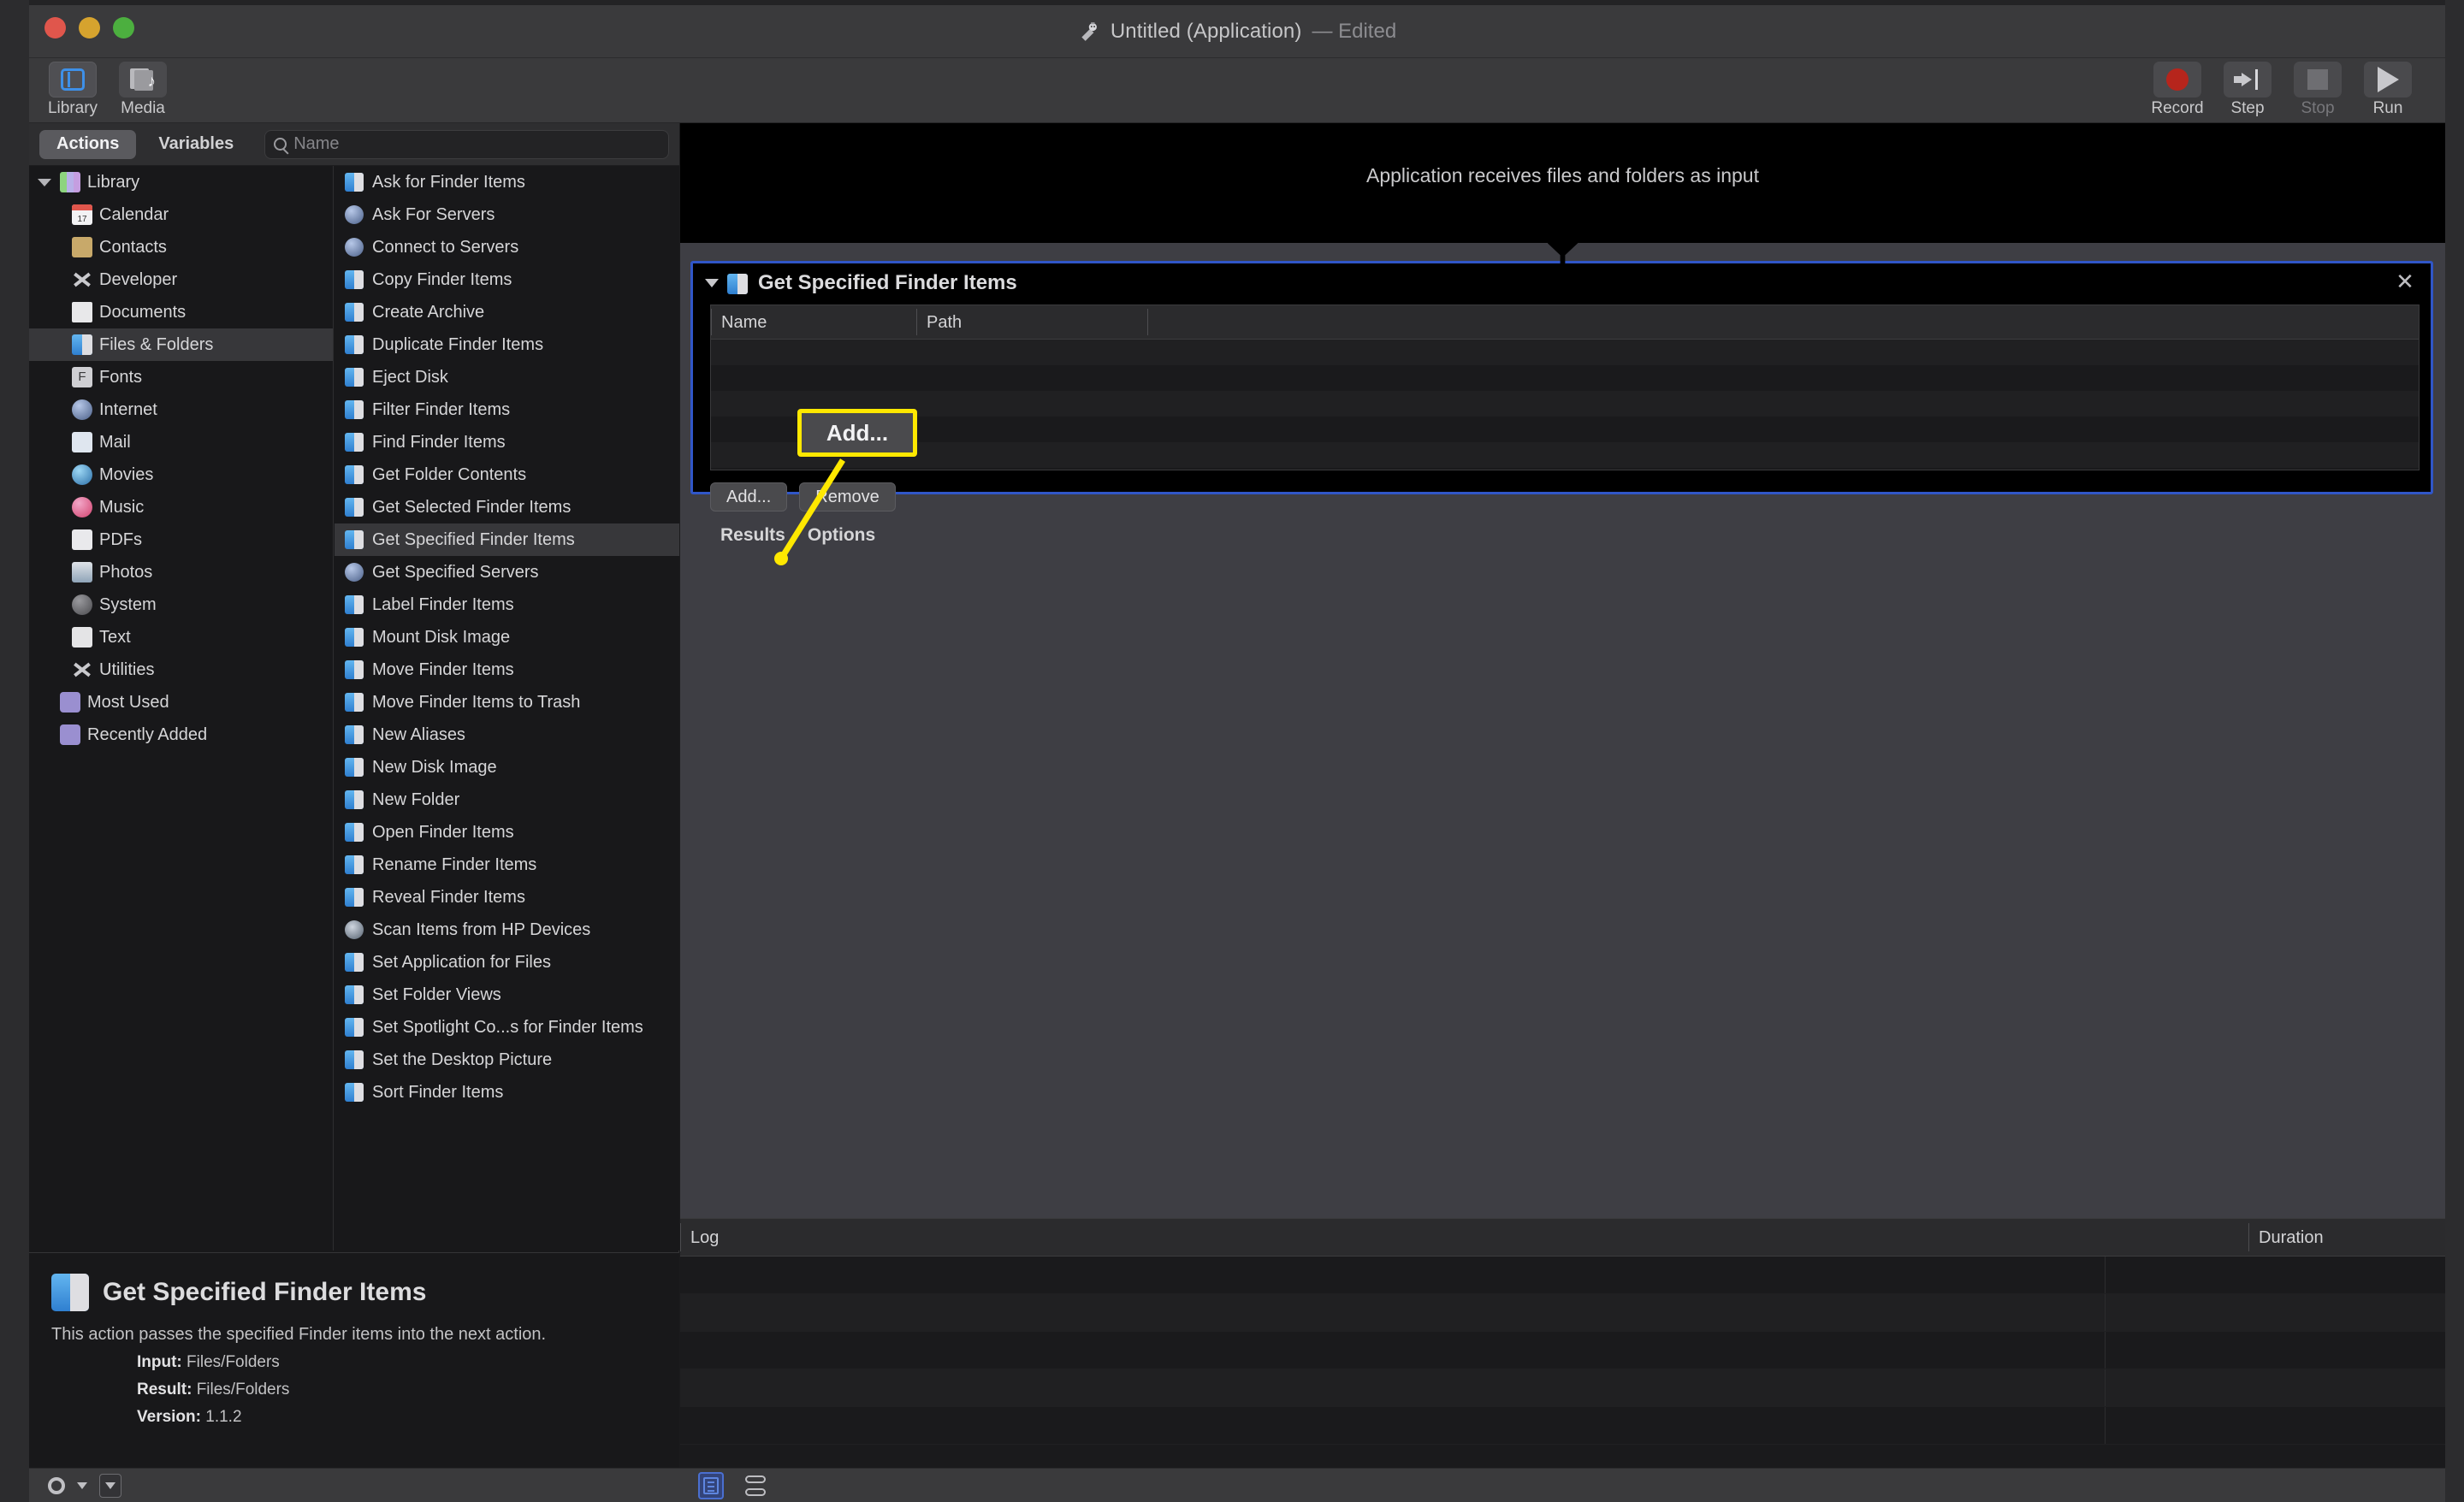 This screenshot has height=1502, width=2464. Describe the element at coordinates (181, 279) in the screenshot. I see `tree-item-developer: Developer` at that location.